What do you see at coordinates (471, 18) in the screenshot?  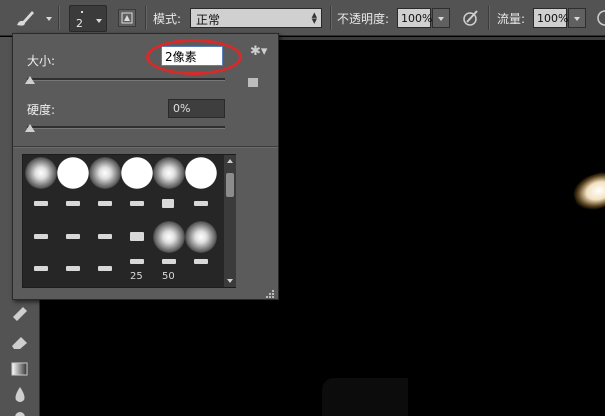 I see `pressure-opacity-icon` at bounding box center [471, 18].